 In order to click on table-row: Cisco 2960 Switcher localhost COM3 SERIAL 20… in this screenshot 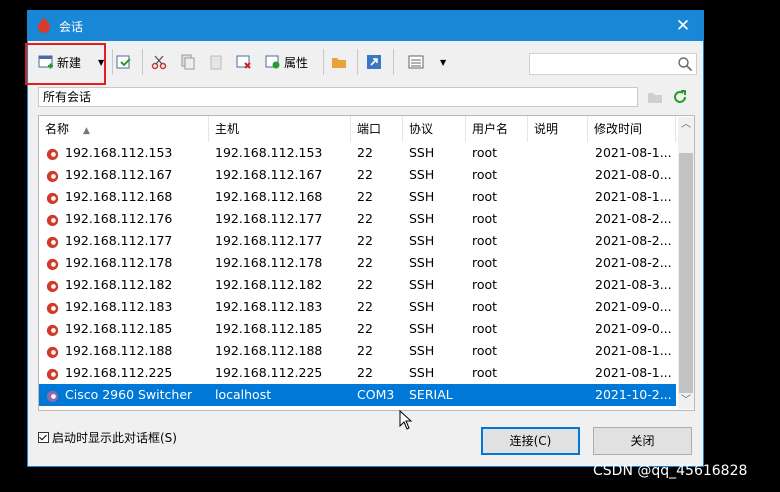, I will do `click(357, 395)`.